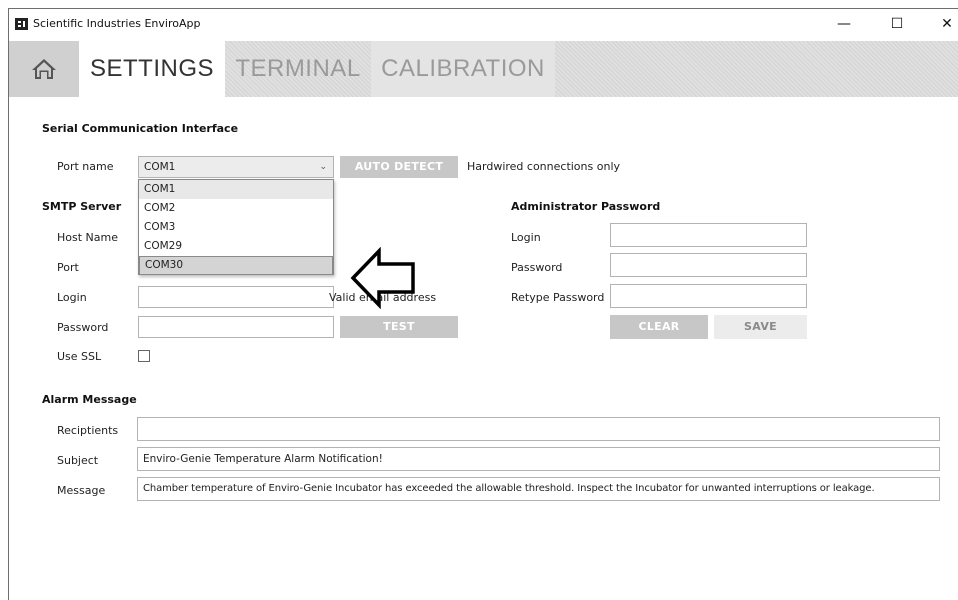  What do you see at coordinates (72, 297) in the screenshot?
I see `smtp-login-label: Login` at bounding box center [72, 297].